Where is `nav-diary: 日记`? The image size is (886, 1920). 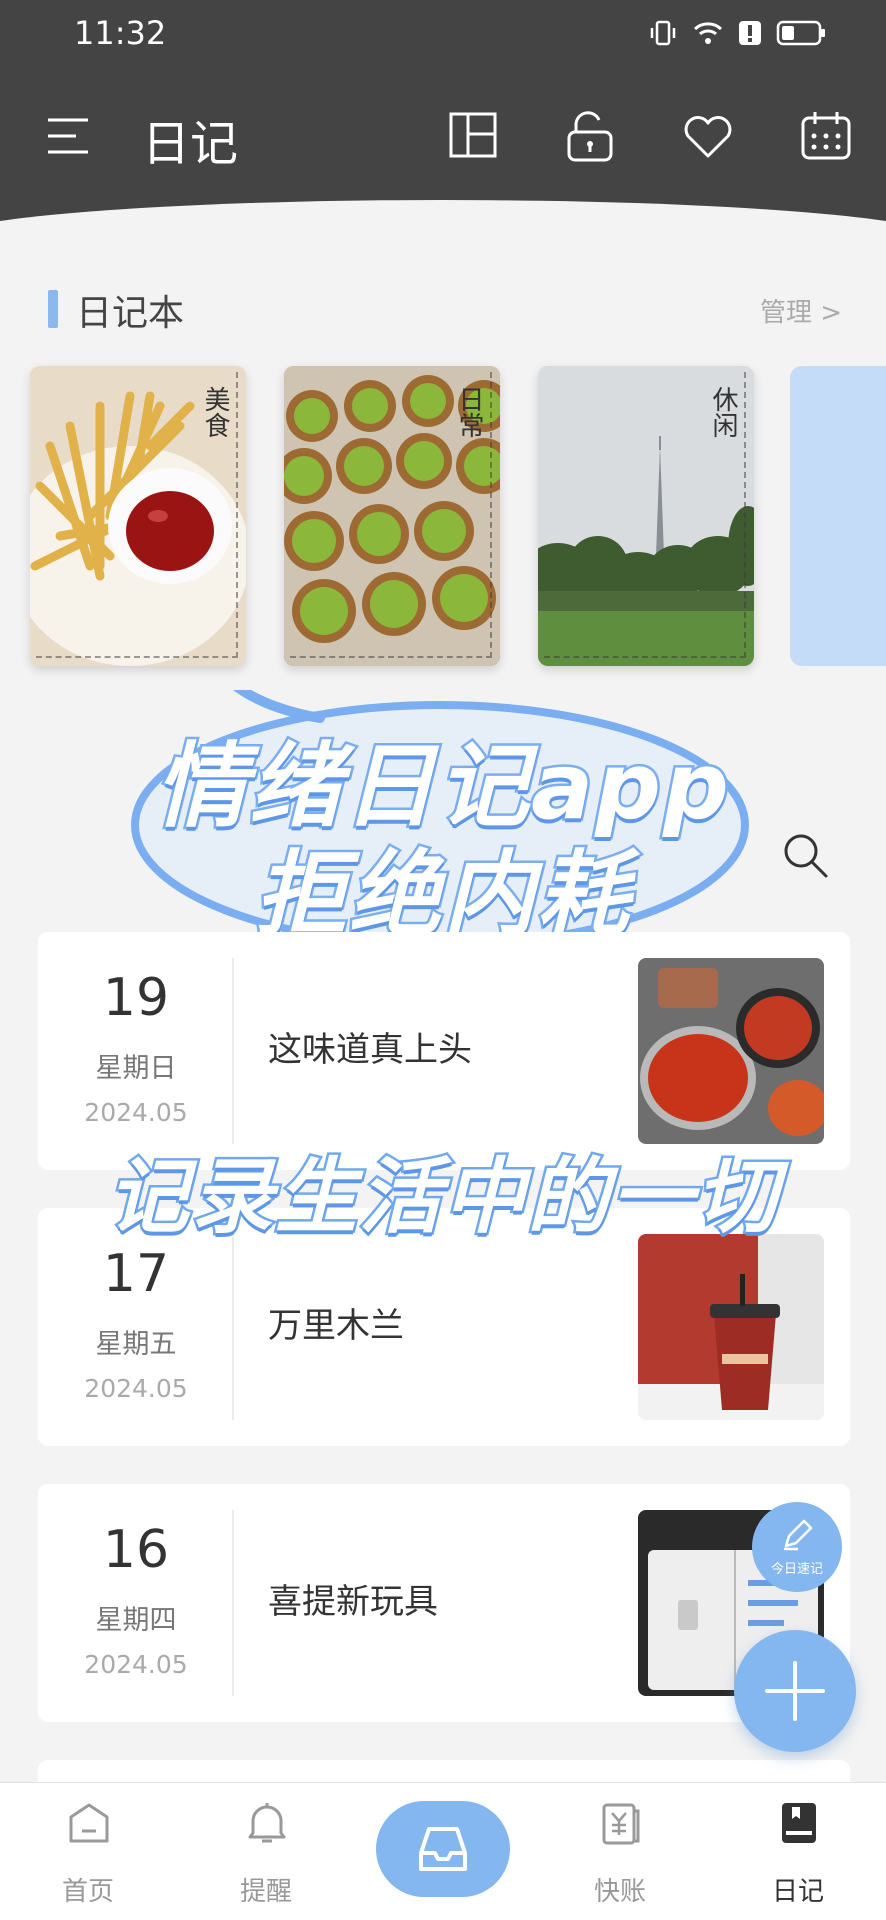
nav-diary: 日记 is located at coordinates (798, 1856).